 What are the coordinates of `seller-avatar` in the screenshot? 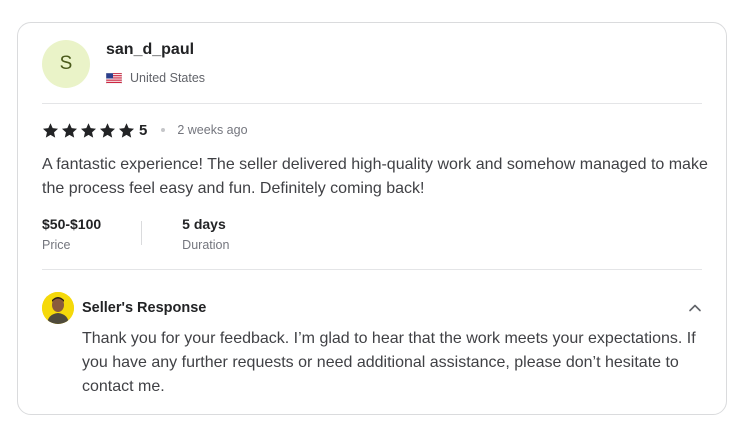 It's located at (58, 308).